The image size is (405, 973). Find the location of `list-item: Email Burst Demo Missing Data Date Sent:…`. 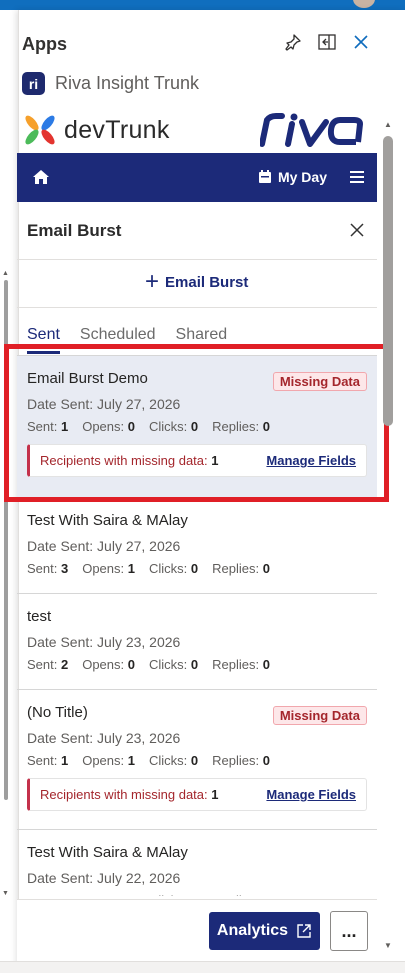

list-item: Email Burst Demo Missing Data Date Sent:… is located at coordinates (197, 427).